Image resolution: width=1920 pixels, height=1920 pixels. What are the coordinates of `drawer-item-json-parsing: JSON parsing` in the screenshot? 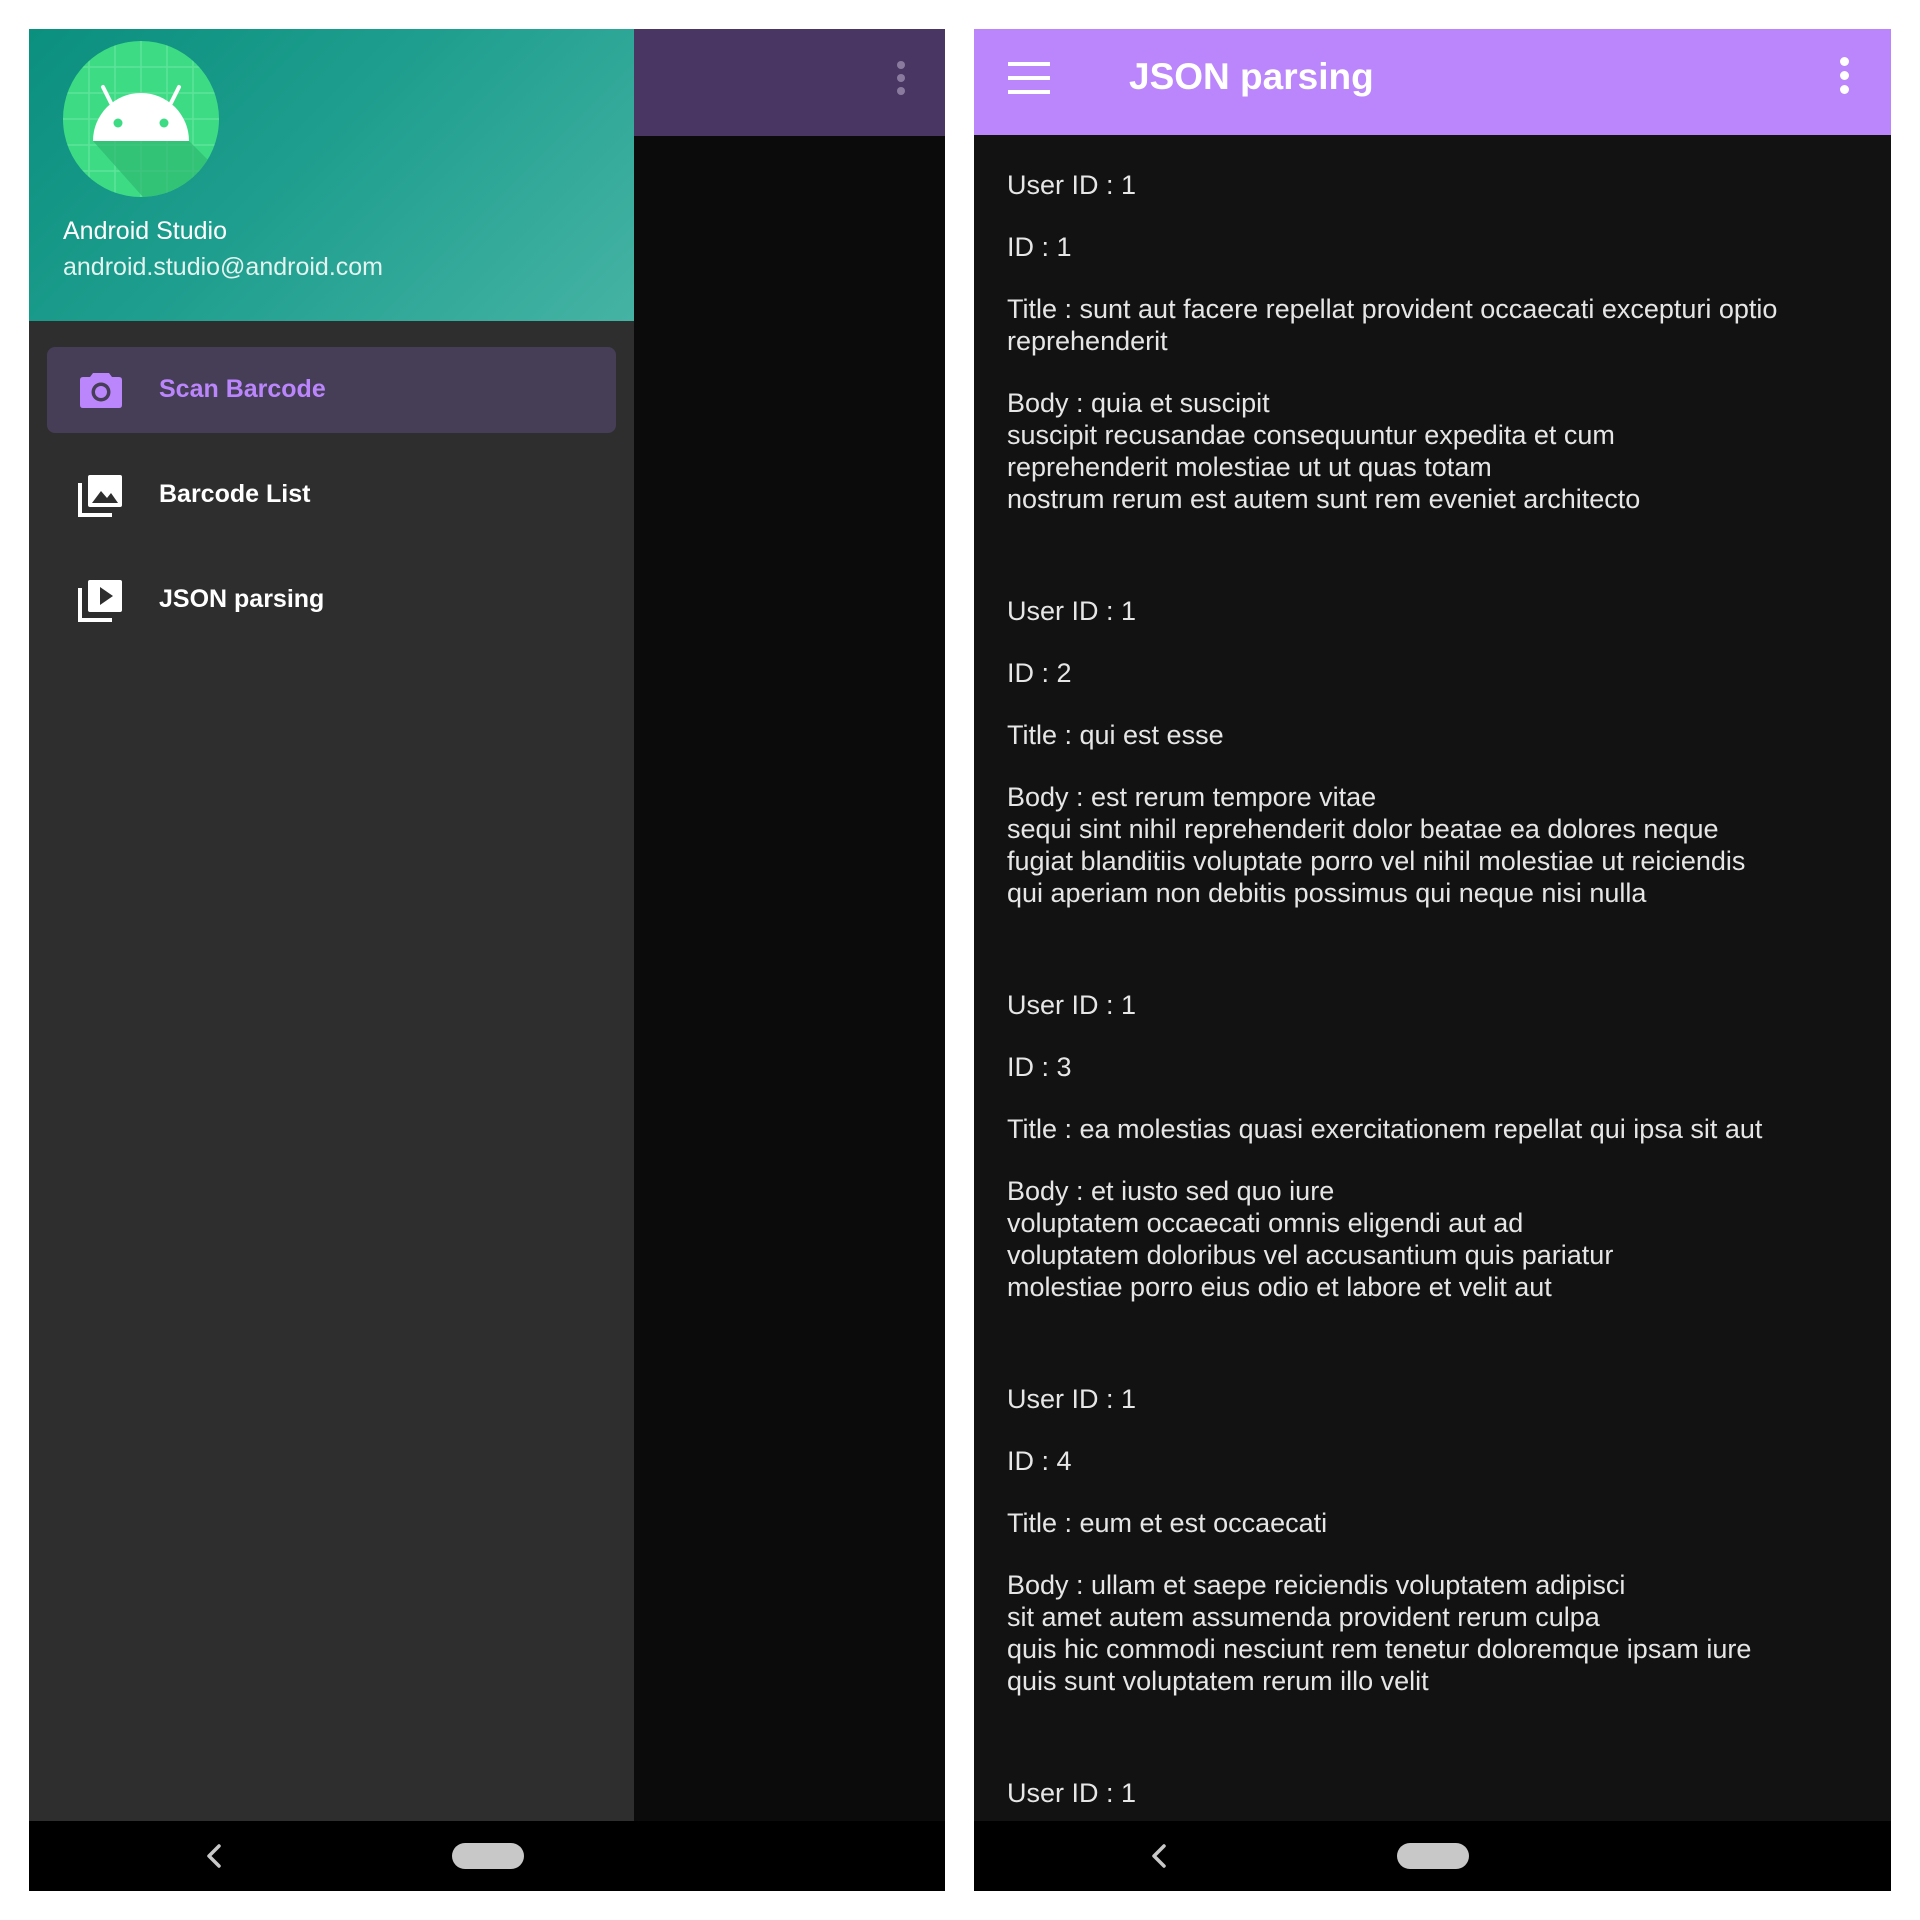 It's located at (331, 600).